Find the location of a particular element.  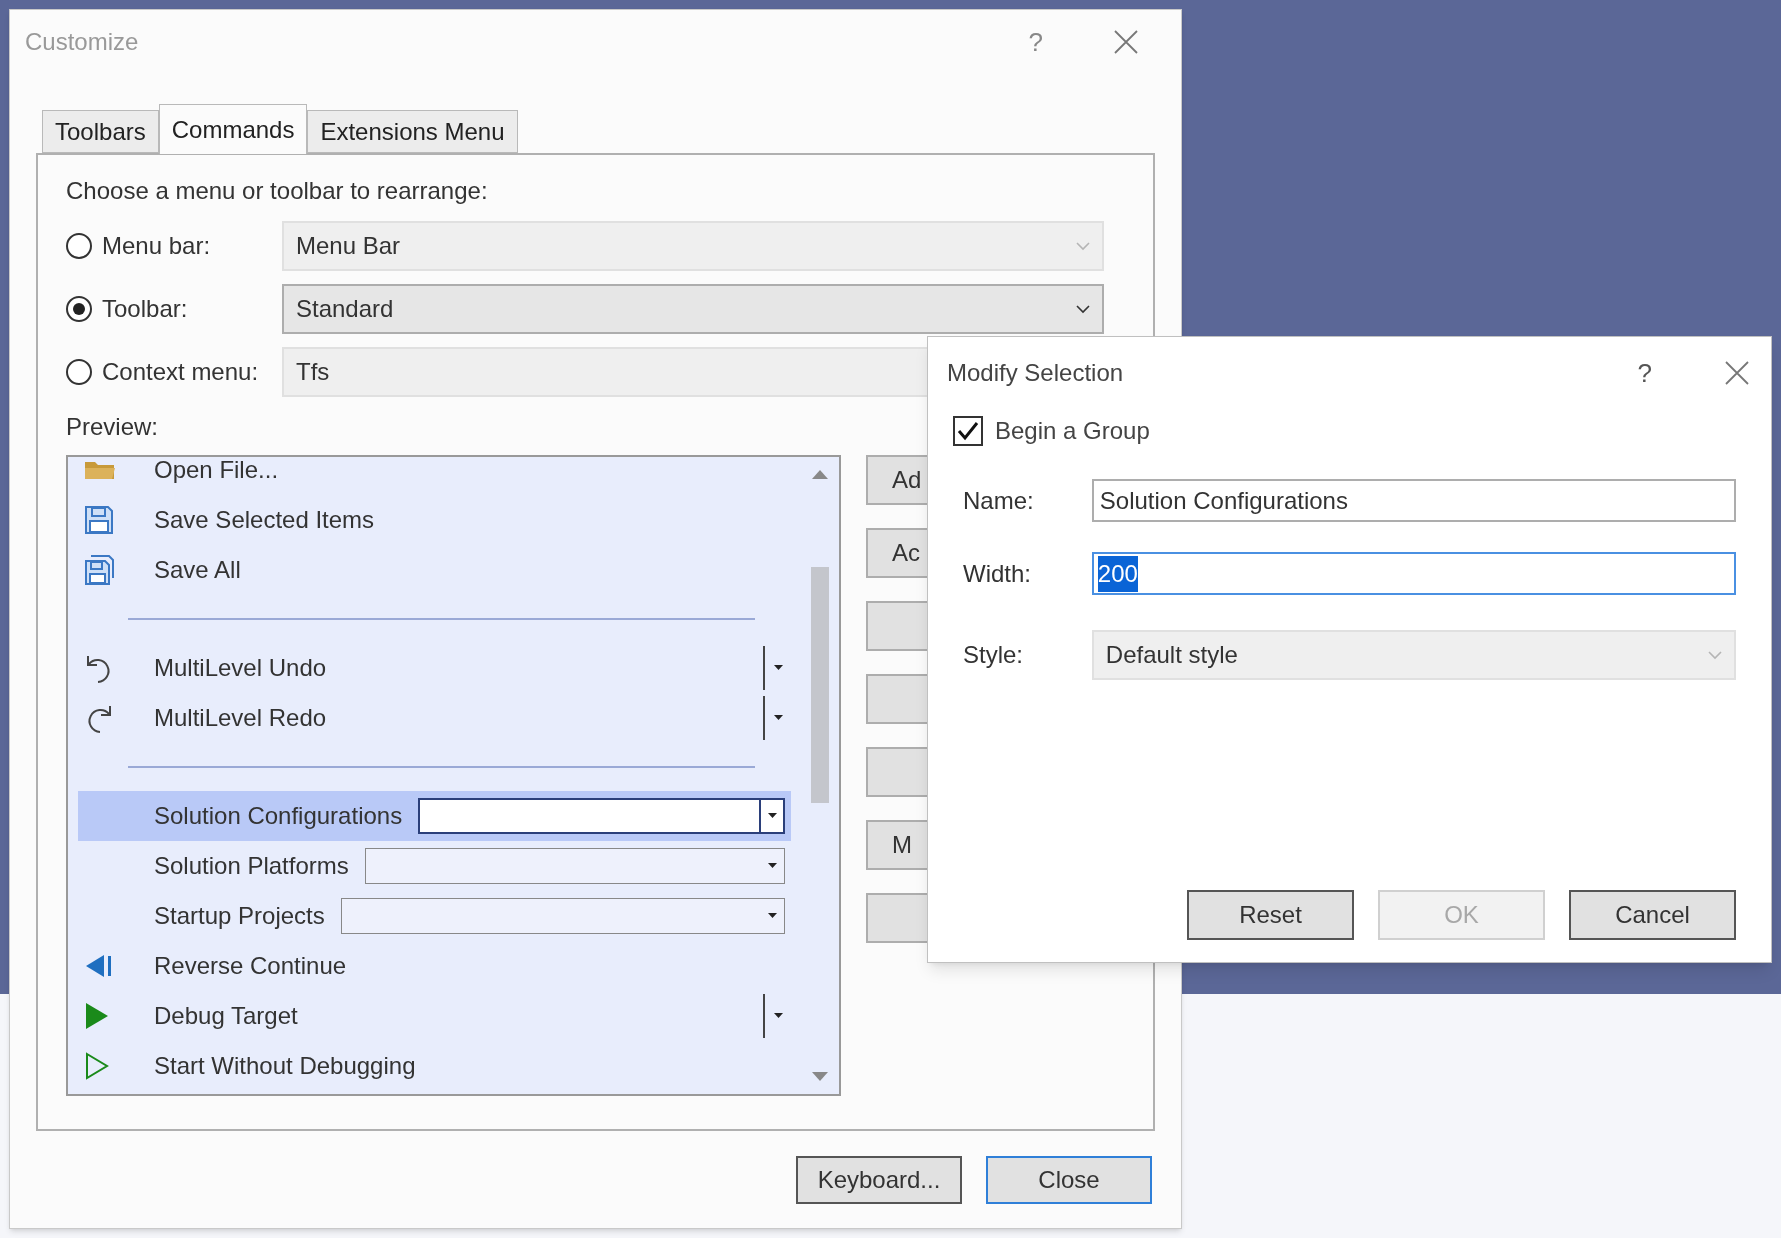

scroll-thumb is located at coordinates (820, 685).